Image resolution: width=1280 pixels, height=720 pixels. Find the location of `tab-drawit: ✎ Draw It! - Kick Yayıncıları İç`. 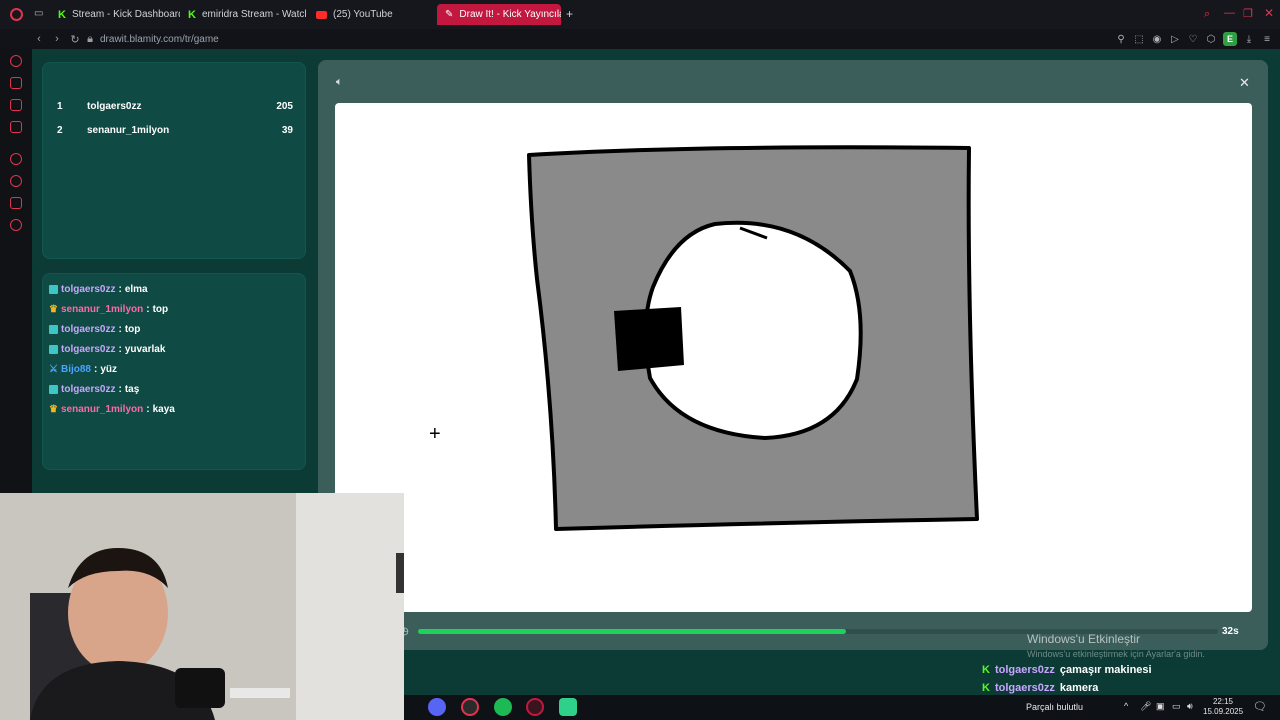

tab-drawit: ✎ Draw It! - Kick Yayıncıları İç is located at coordinates (499, 14).